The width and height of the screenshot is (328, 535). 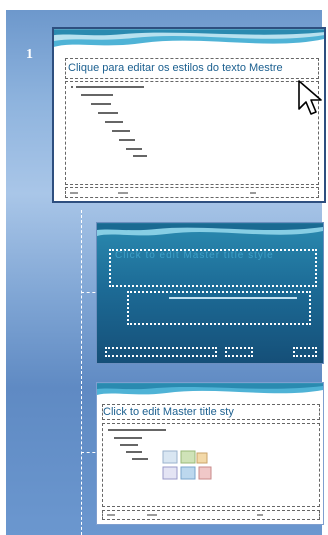 I want to click on layout-title-text: Click to edit Master title sty, so click(x=168, y=412).